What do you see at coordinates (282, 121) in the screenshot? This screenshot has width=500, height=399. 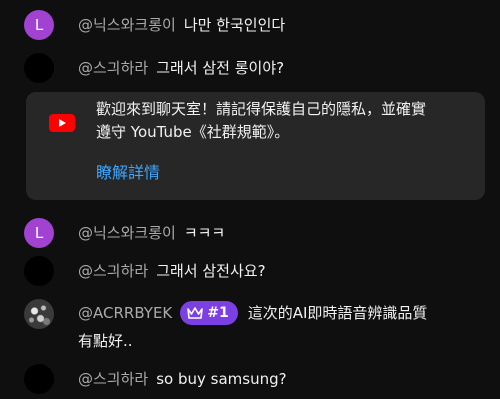 I see `banner-message: 歡迎來到聊天室！請記得保護自己的隱私，並確實 遵守 YouTube《社群規範》。` at bounding box center [282, 121].